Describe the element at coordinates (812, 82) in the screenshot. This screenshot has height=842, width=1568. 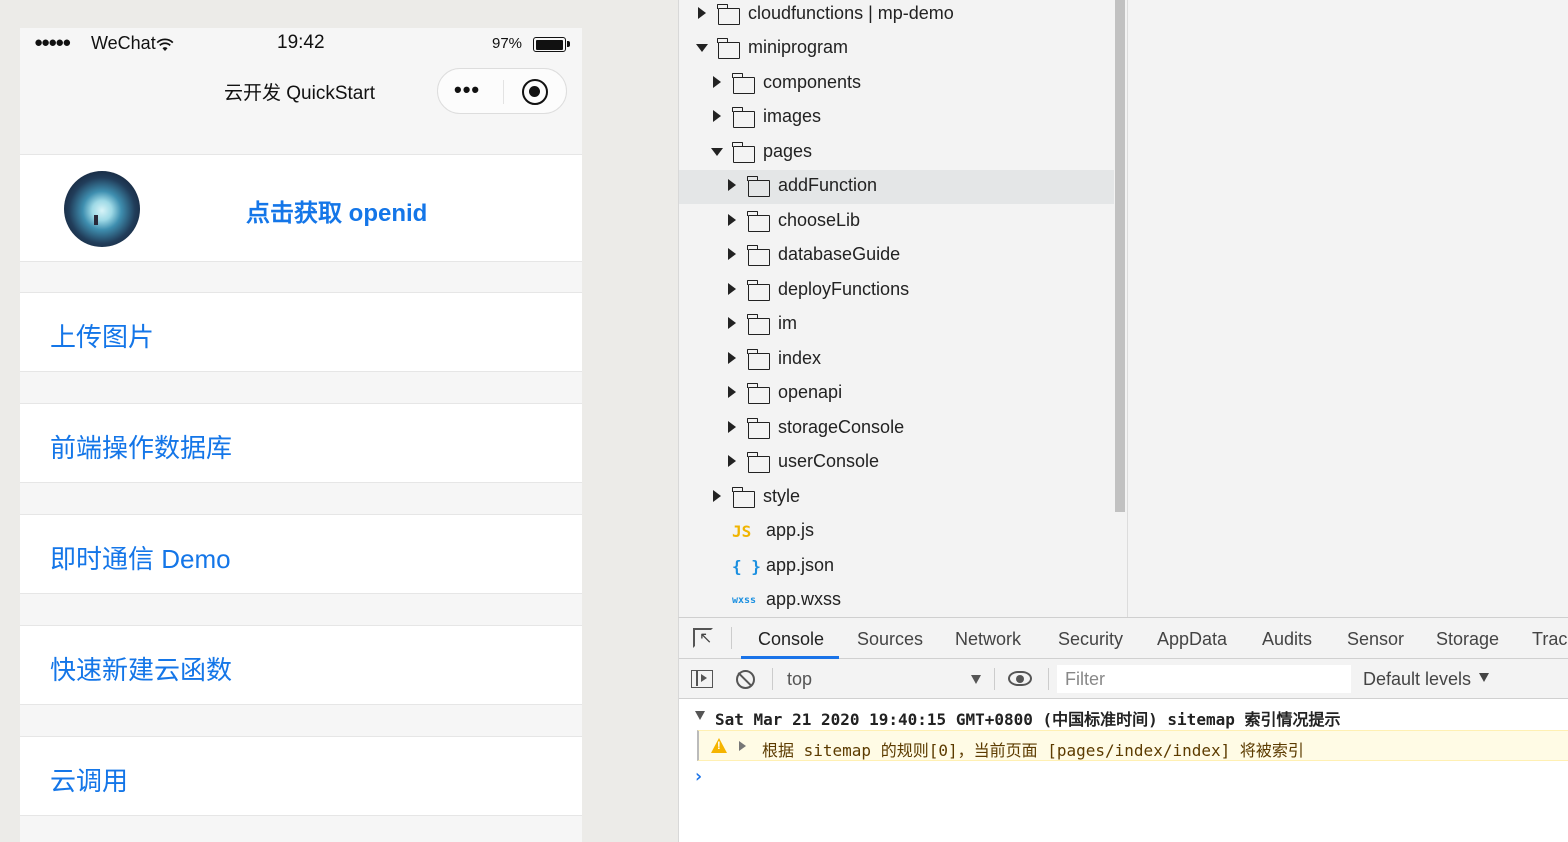
I see `tree-item-label: components` at that location.